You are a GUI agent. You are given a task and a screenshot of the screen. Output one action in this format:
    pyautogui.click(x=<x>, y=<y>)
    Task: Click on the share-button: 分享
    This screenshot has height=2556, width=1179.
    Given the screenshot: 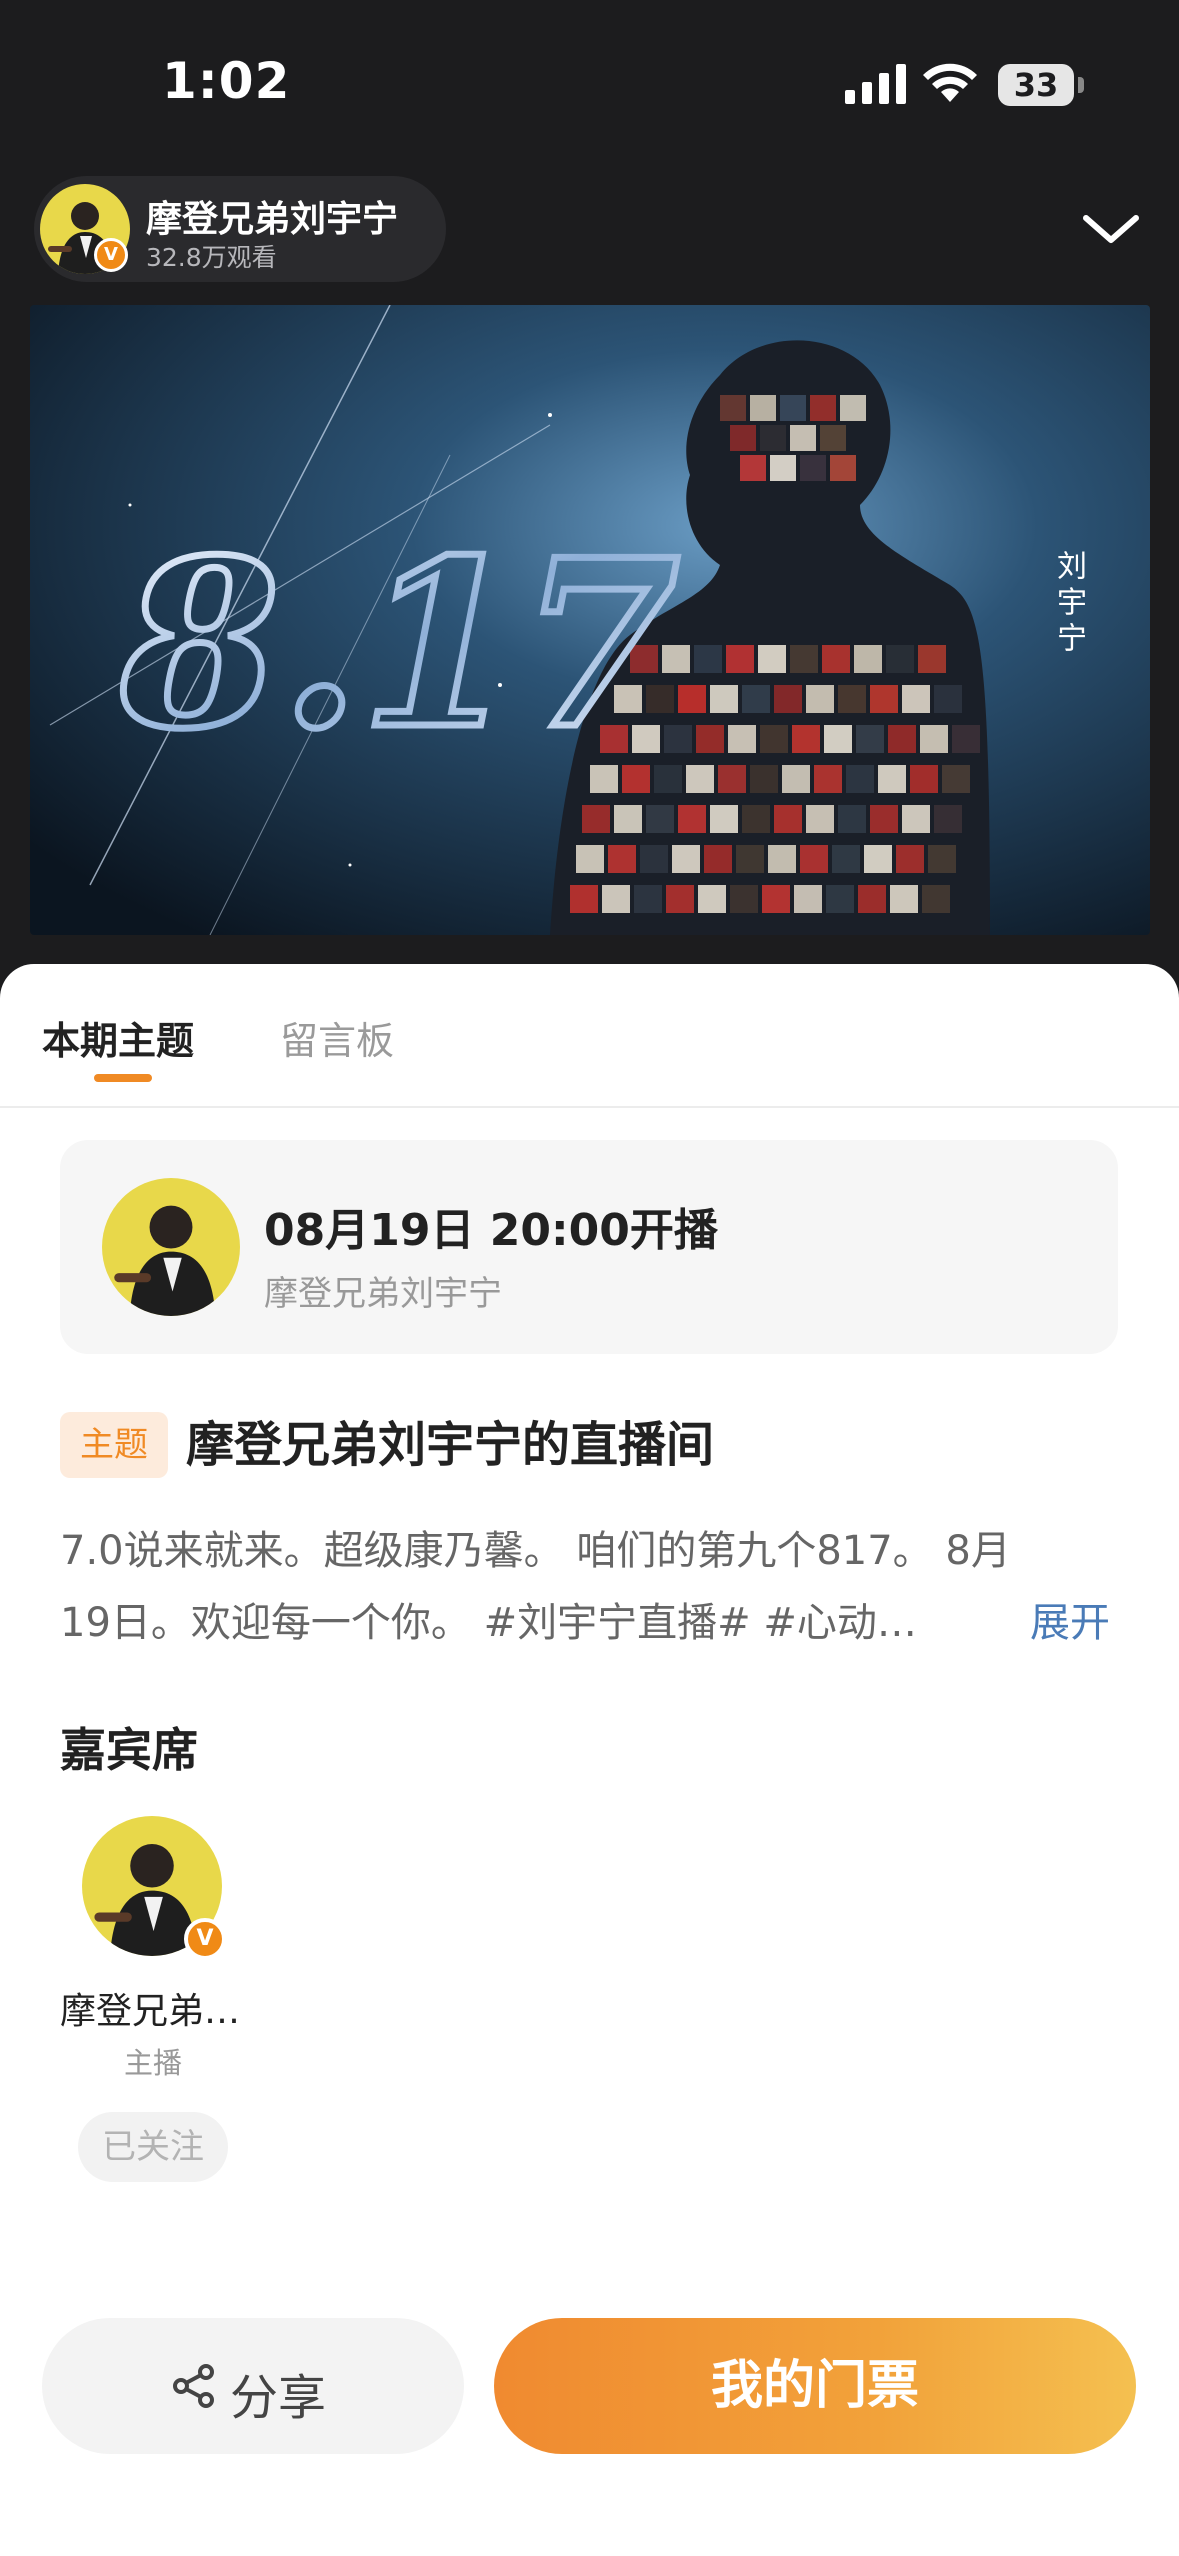 What is the action you would take?
    pyautogui.click(x=253, y=2386)
    